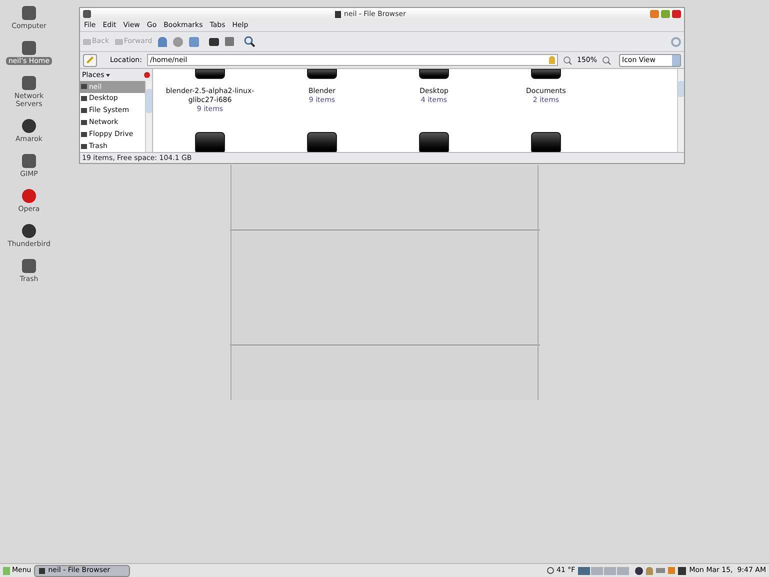 Image resolution: width=769 pixels, height=577 pixels. What do you see at coordinates (250, 41) in the screenshot?
I see `search-icon` at bounding box center [250, 41].